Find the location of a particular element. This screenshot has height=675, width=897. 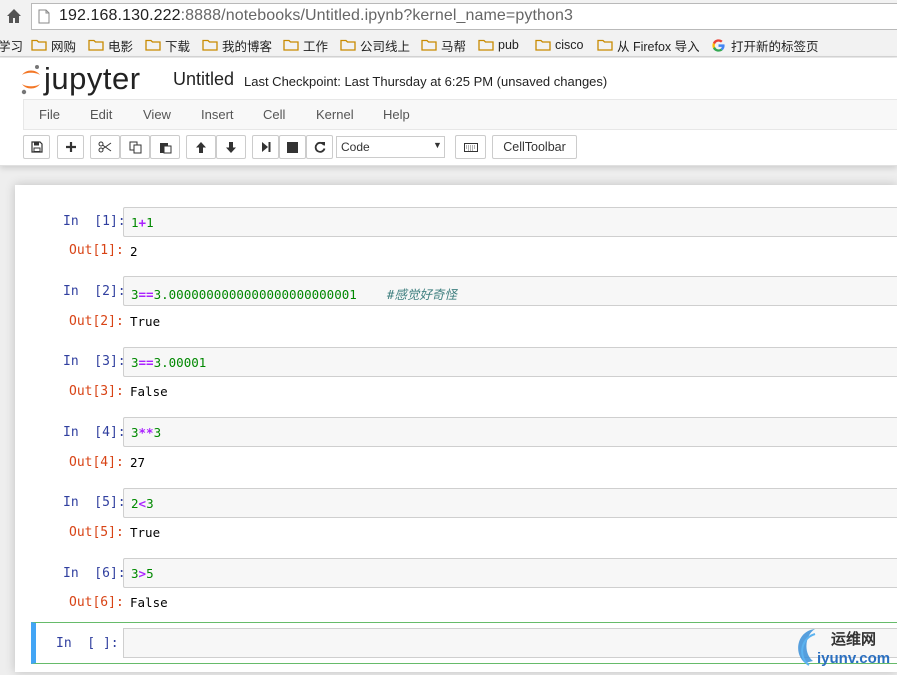

output-prompt: Out[1]: is located at coordinates (96, 250).